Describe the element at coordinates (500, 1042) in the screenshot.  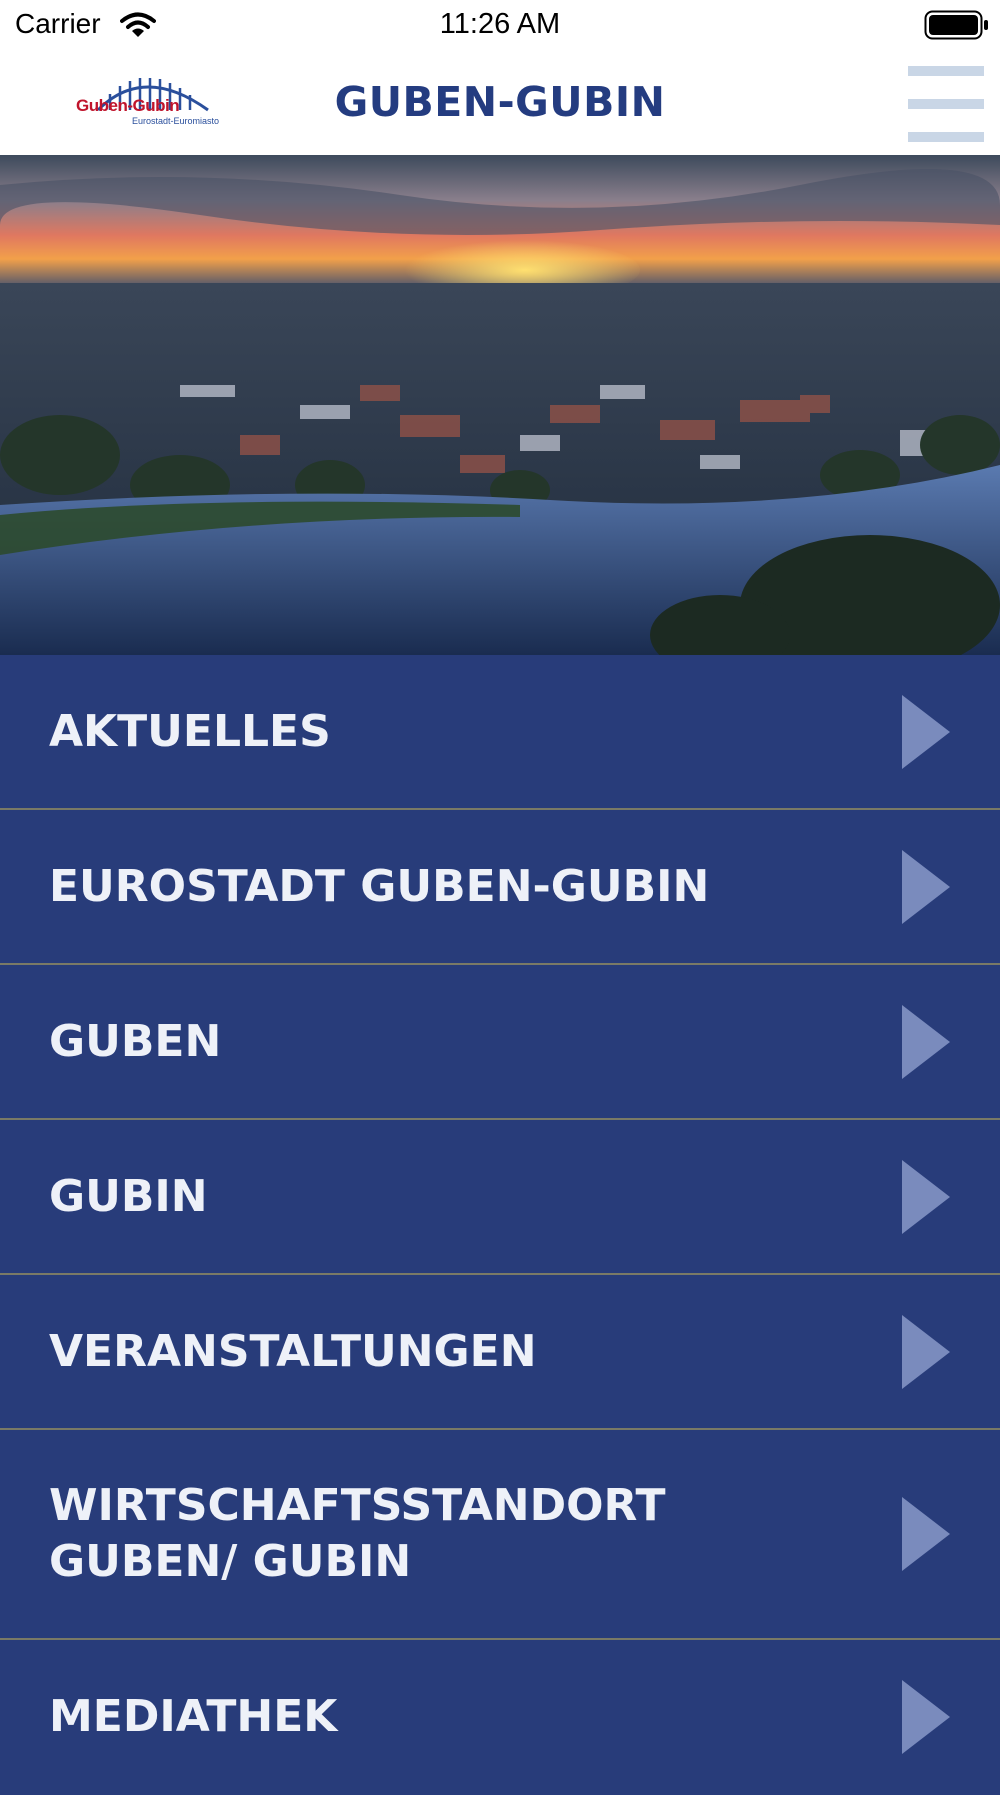
I see `menu-item-guben: GUBEN` at that location.